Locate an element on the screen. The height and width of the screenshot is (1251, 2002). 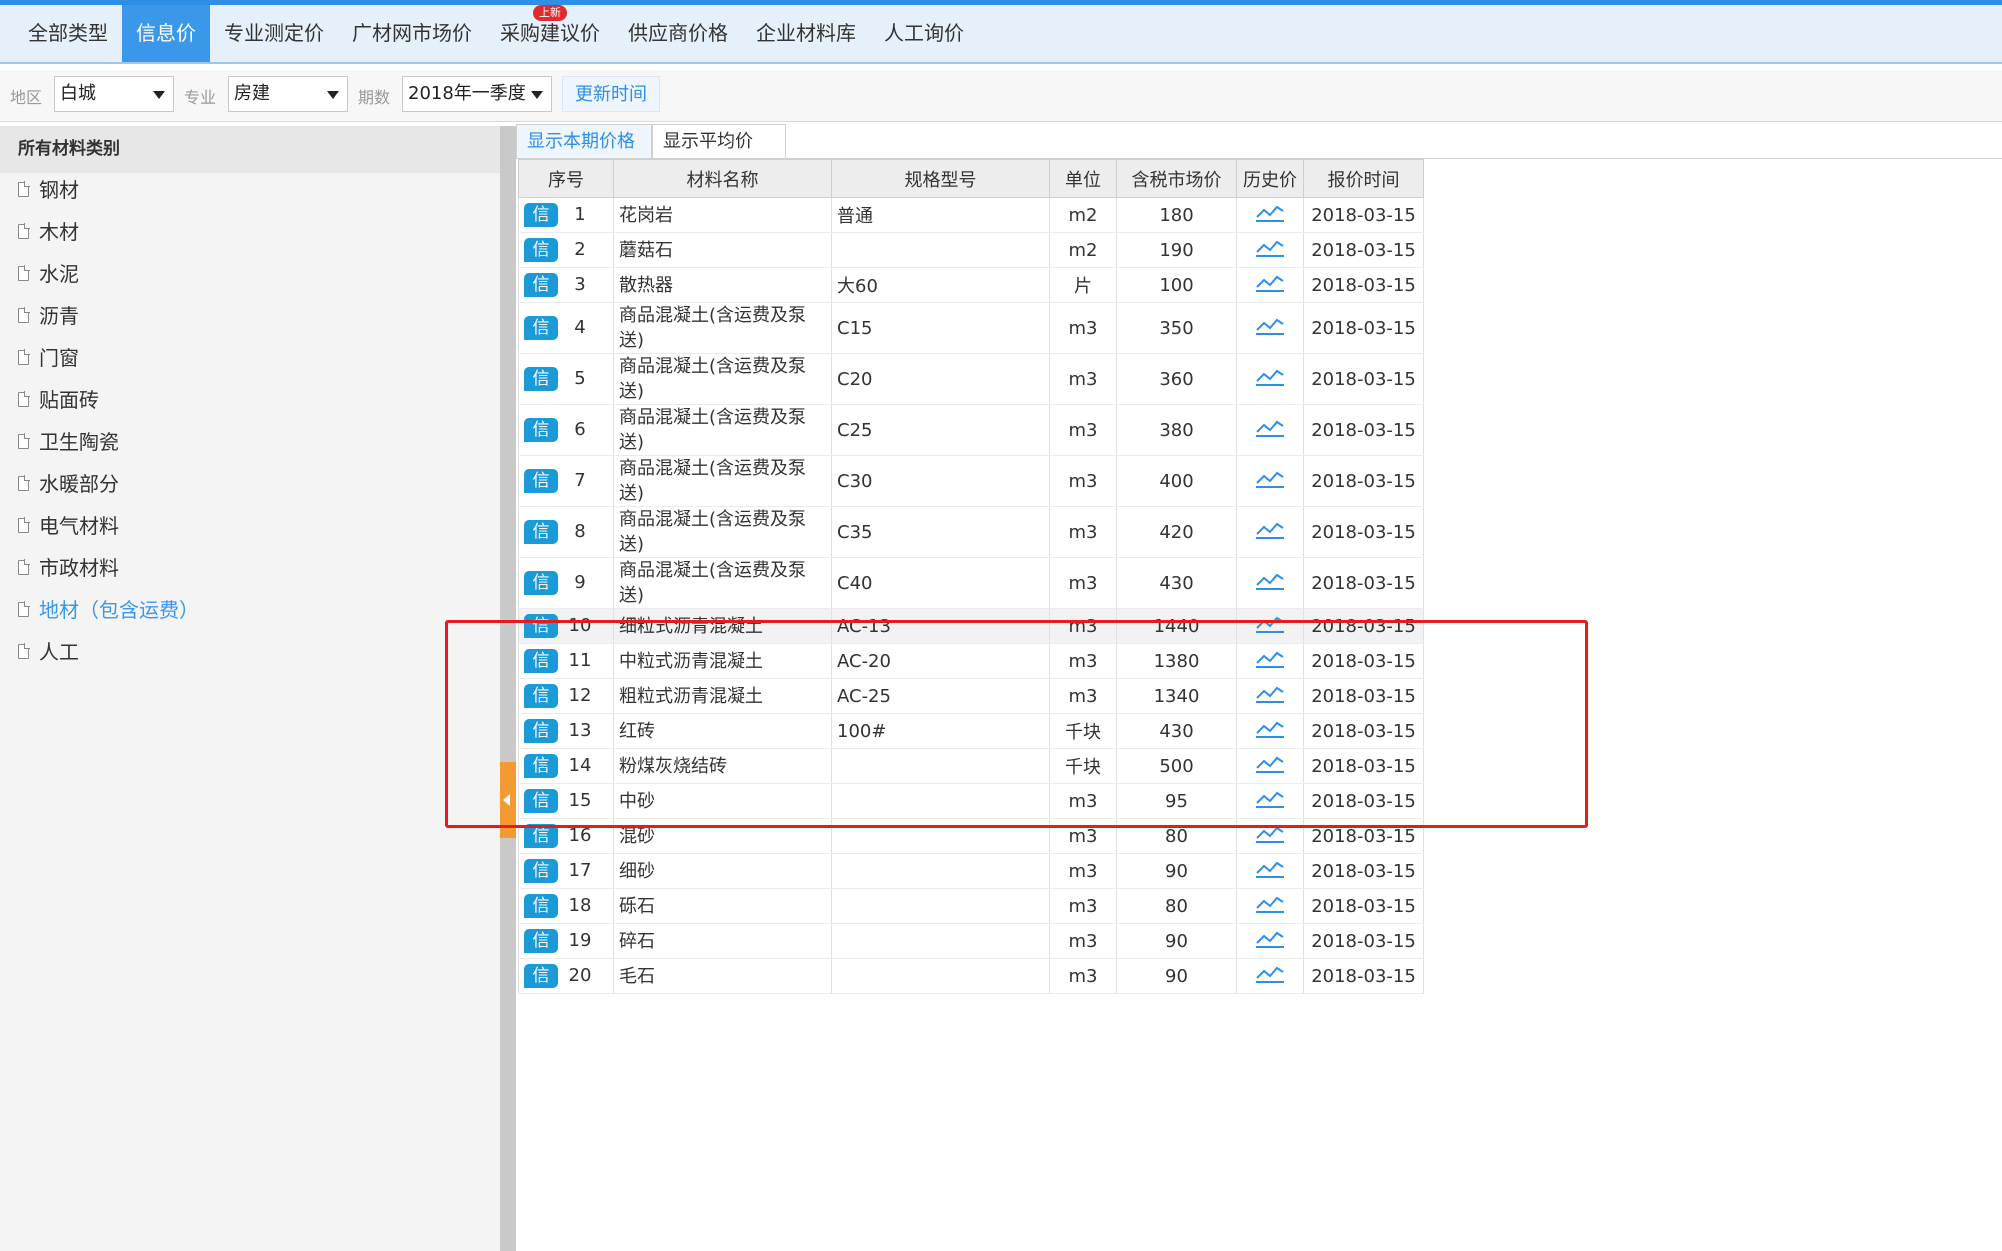
price-cell: 350 is located at coordinates (1176, 328).